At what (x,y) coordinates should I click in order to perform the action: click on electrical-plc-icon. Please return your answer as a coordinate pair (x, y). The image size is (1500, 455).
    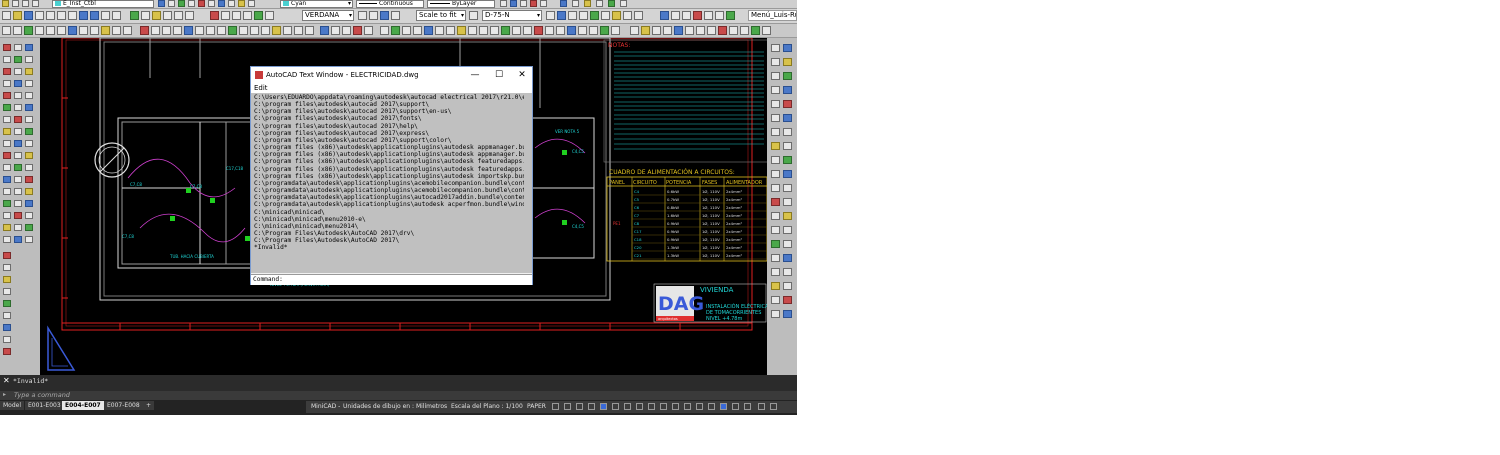
    Looking at the image, I should click on (527, 30).